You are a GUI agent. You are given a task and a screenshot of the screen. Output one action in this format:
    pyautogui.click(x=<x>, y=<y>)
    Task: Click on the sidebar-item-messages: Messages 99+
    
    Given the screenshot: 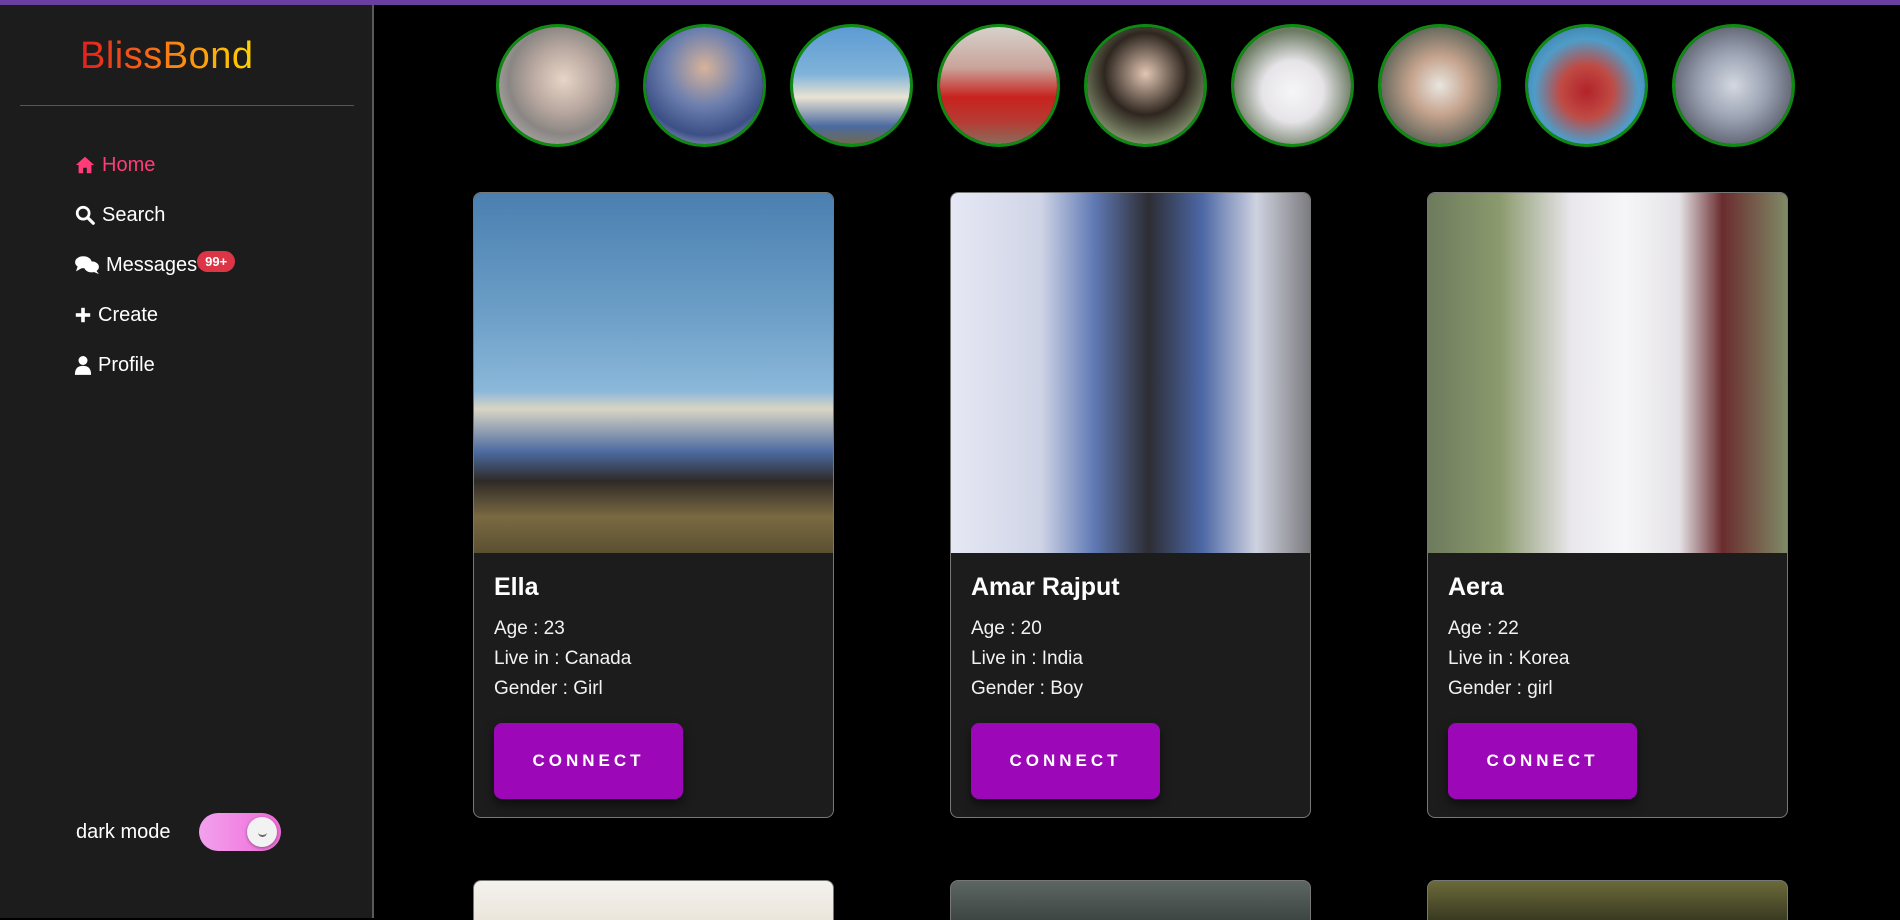 What is the action you would take?
    pyautogui.click(x=155, y=265)
    